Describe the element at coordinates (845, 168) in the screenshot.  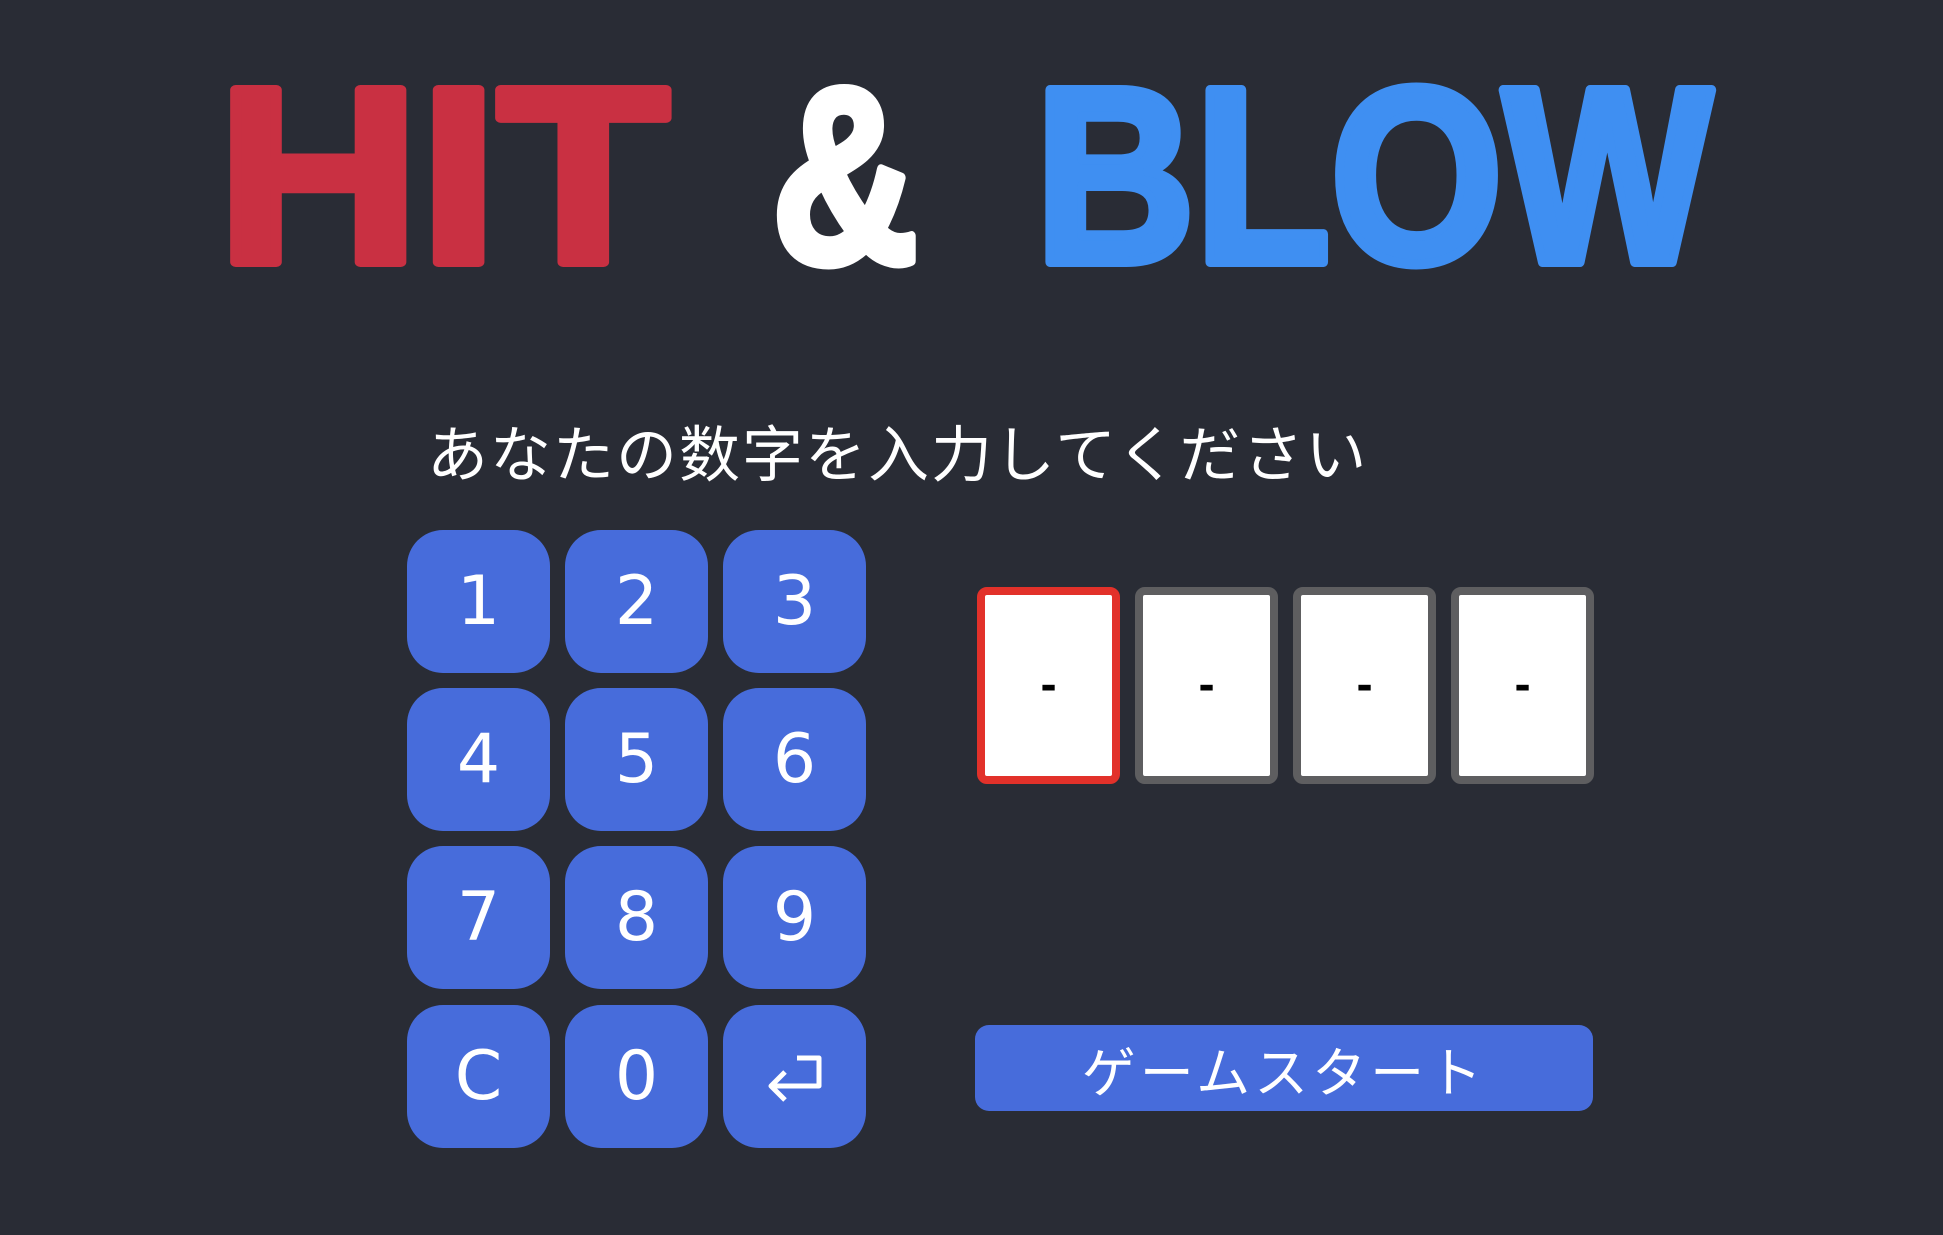
I see `title-ampersand: &` at that location.